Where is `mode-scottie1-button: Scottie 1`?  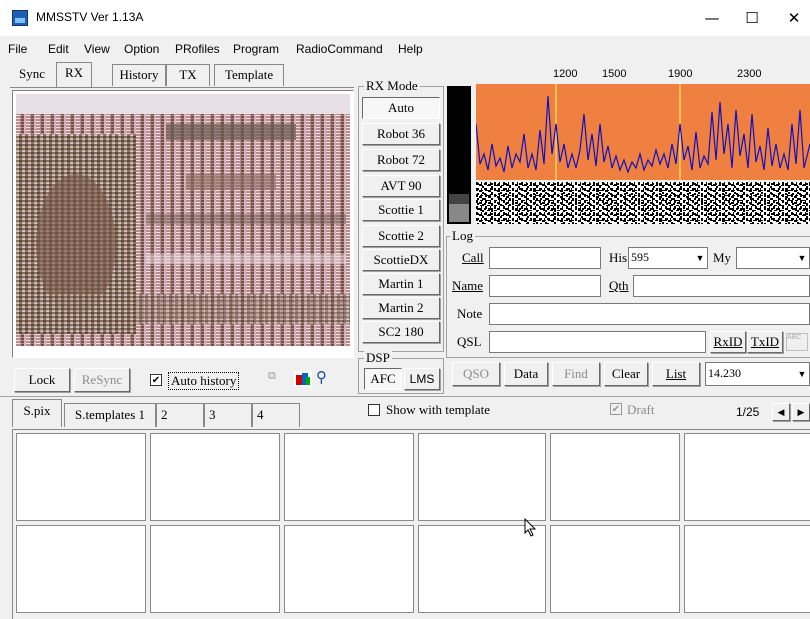
mode-scottie1-button: Scottie 1 is located at coordinates (401, 210).